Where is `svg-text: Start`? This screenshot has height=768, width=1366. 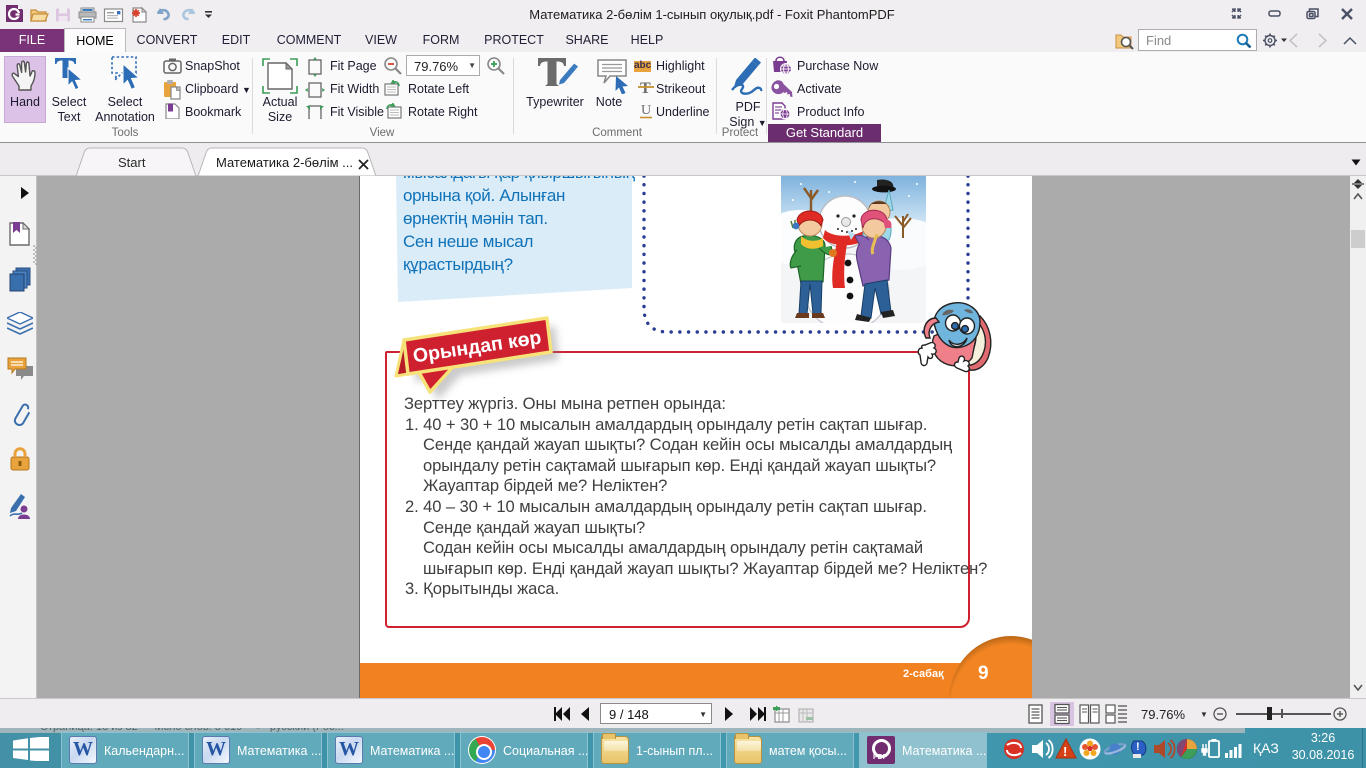 svg-text: Start is located at coordinates (132, 162).